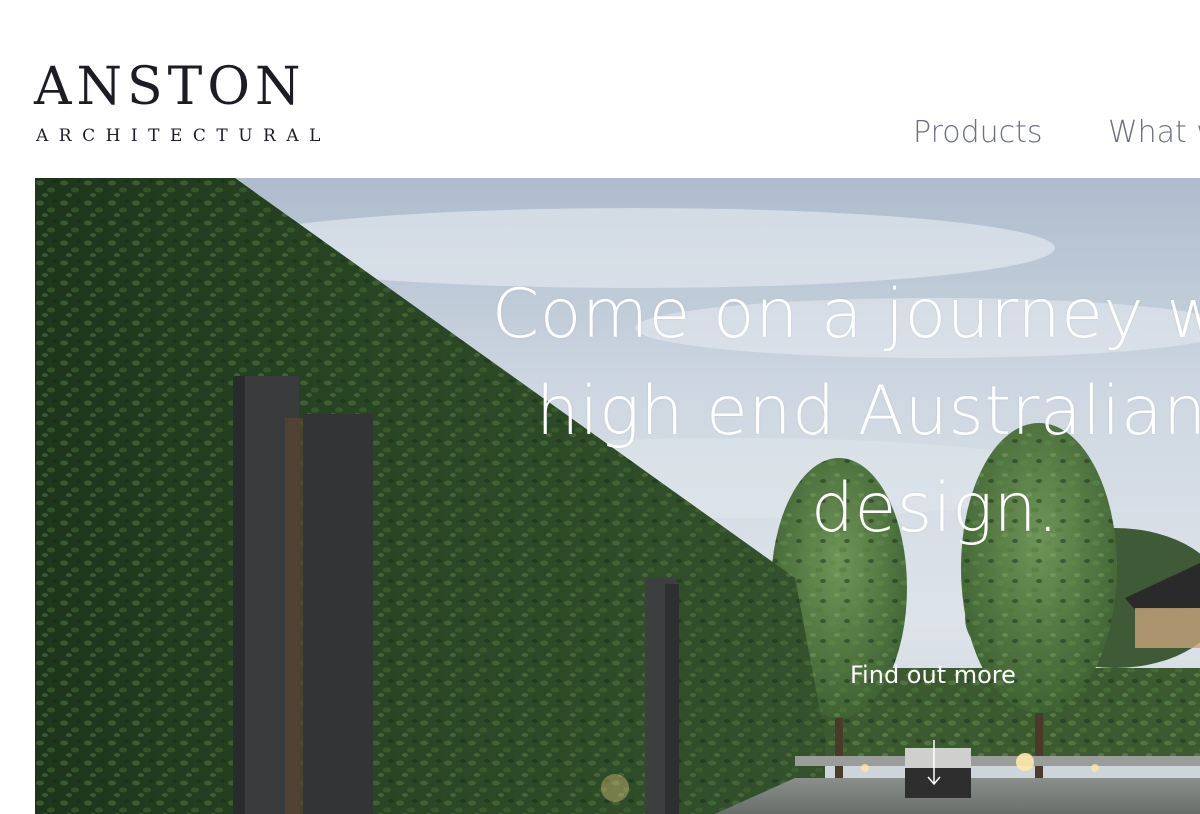  I want to click on logo-wordmark: ANSTON, so click(170, 87).